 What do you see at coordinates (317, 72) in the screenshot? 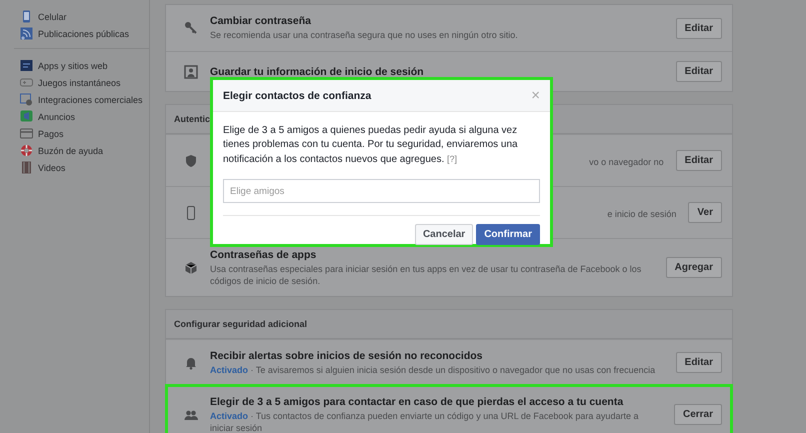
I see `setting-title: Guardar tu información de inicio de sesión` at bounding box center [317, 72].